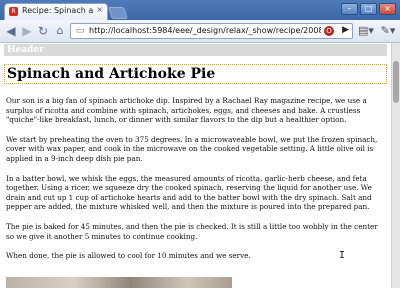 Image resolution: width=400 pixels, height=288 pixels. What do you see at coordinates (366, 31) in the screenshot?
I see `page-menu-icon: ▤▾` at bounding box center [366, 31].